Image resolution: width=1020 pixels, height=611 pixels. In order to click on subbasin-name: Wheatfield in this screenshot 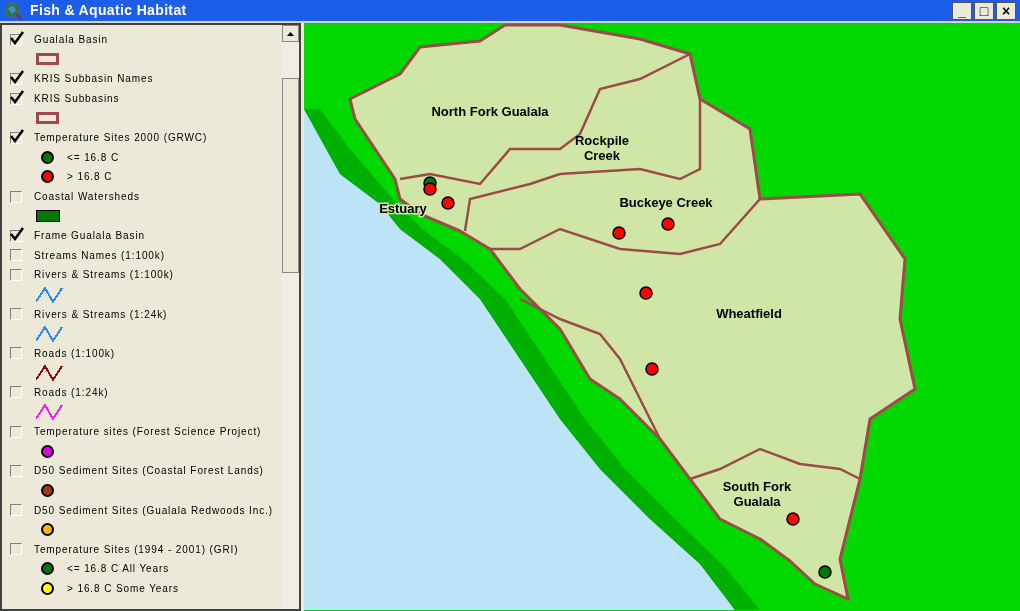, I will do `click(749, 313)`.